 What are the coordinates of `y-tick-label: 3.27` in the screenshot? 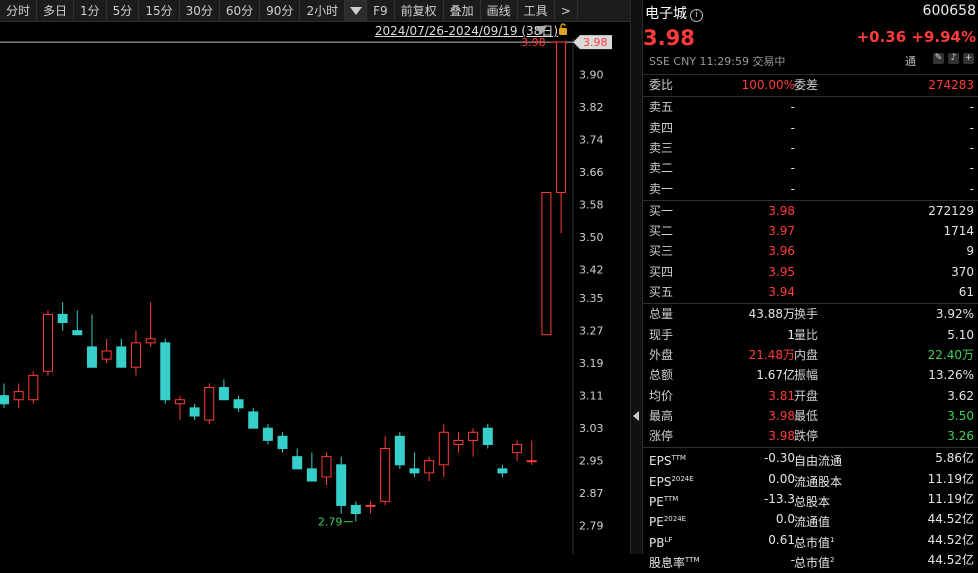 It's located at (591, 331).